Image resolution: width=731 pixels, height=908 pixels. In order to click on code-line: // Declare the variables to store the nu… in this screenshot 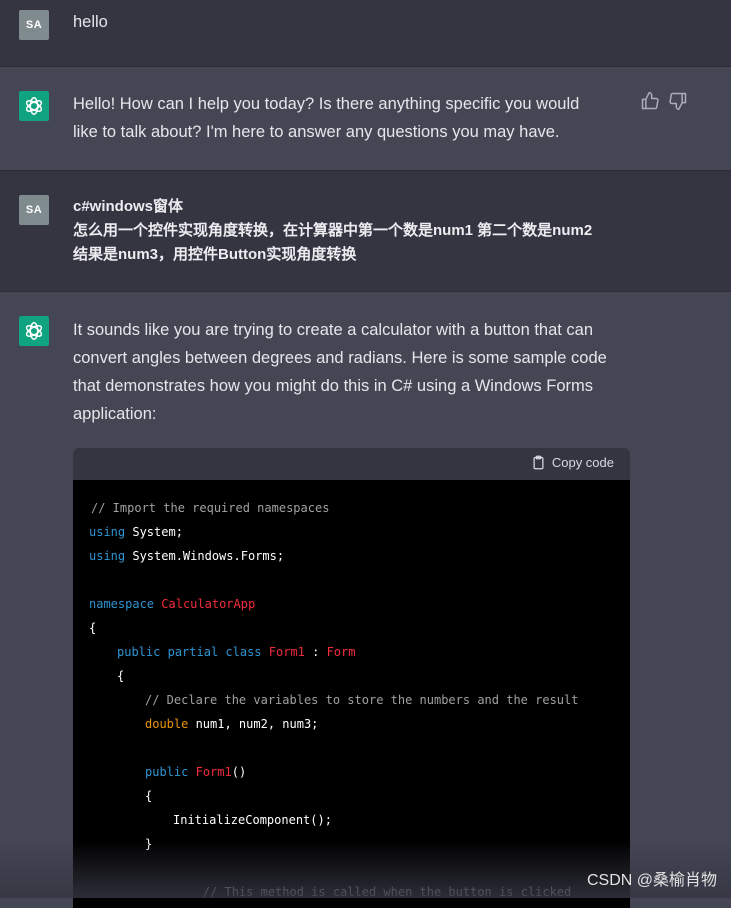, I will do `click(362, 700)`.